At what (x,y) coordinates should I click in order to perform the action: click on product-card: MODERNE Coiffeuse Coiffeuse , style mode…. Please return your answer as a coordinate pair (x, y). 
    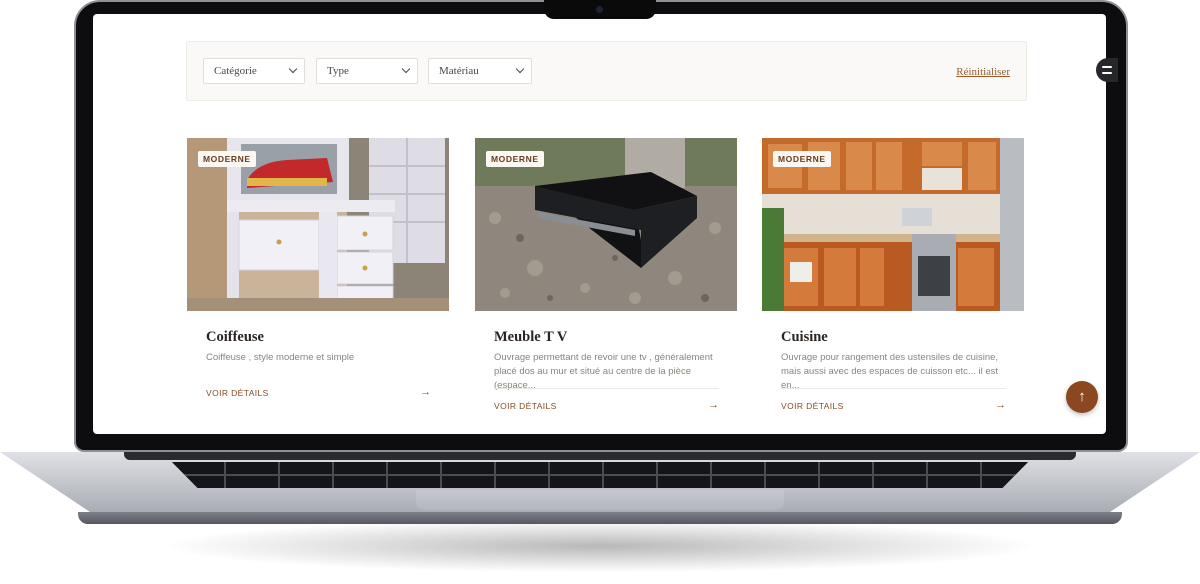
    Looking at the image, I should click on (318, 286).